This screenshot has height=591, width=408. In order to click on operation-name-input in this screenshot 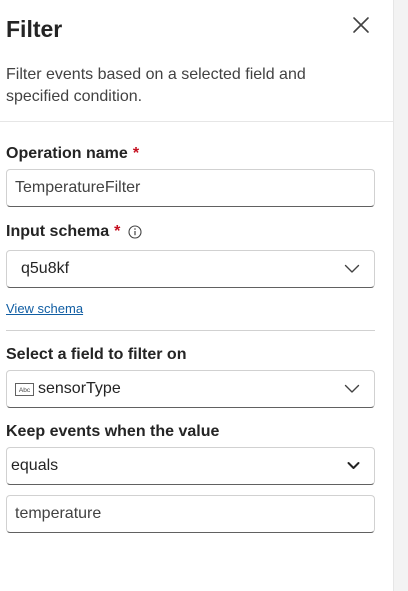, I will do `click(190, 188)`.